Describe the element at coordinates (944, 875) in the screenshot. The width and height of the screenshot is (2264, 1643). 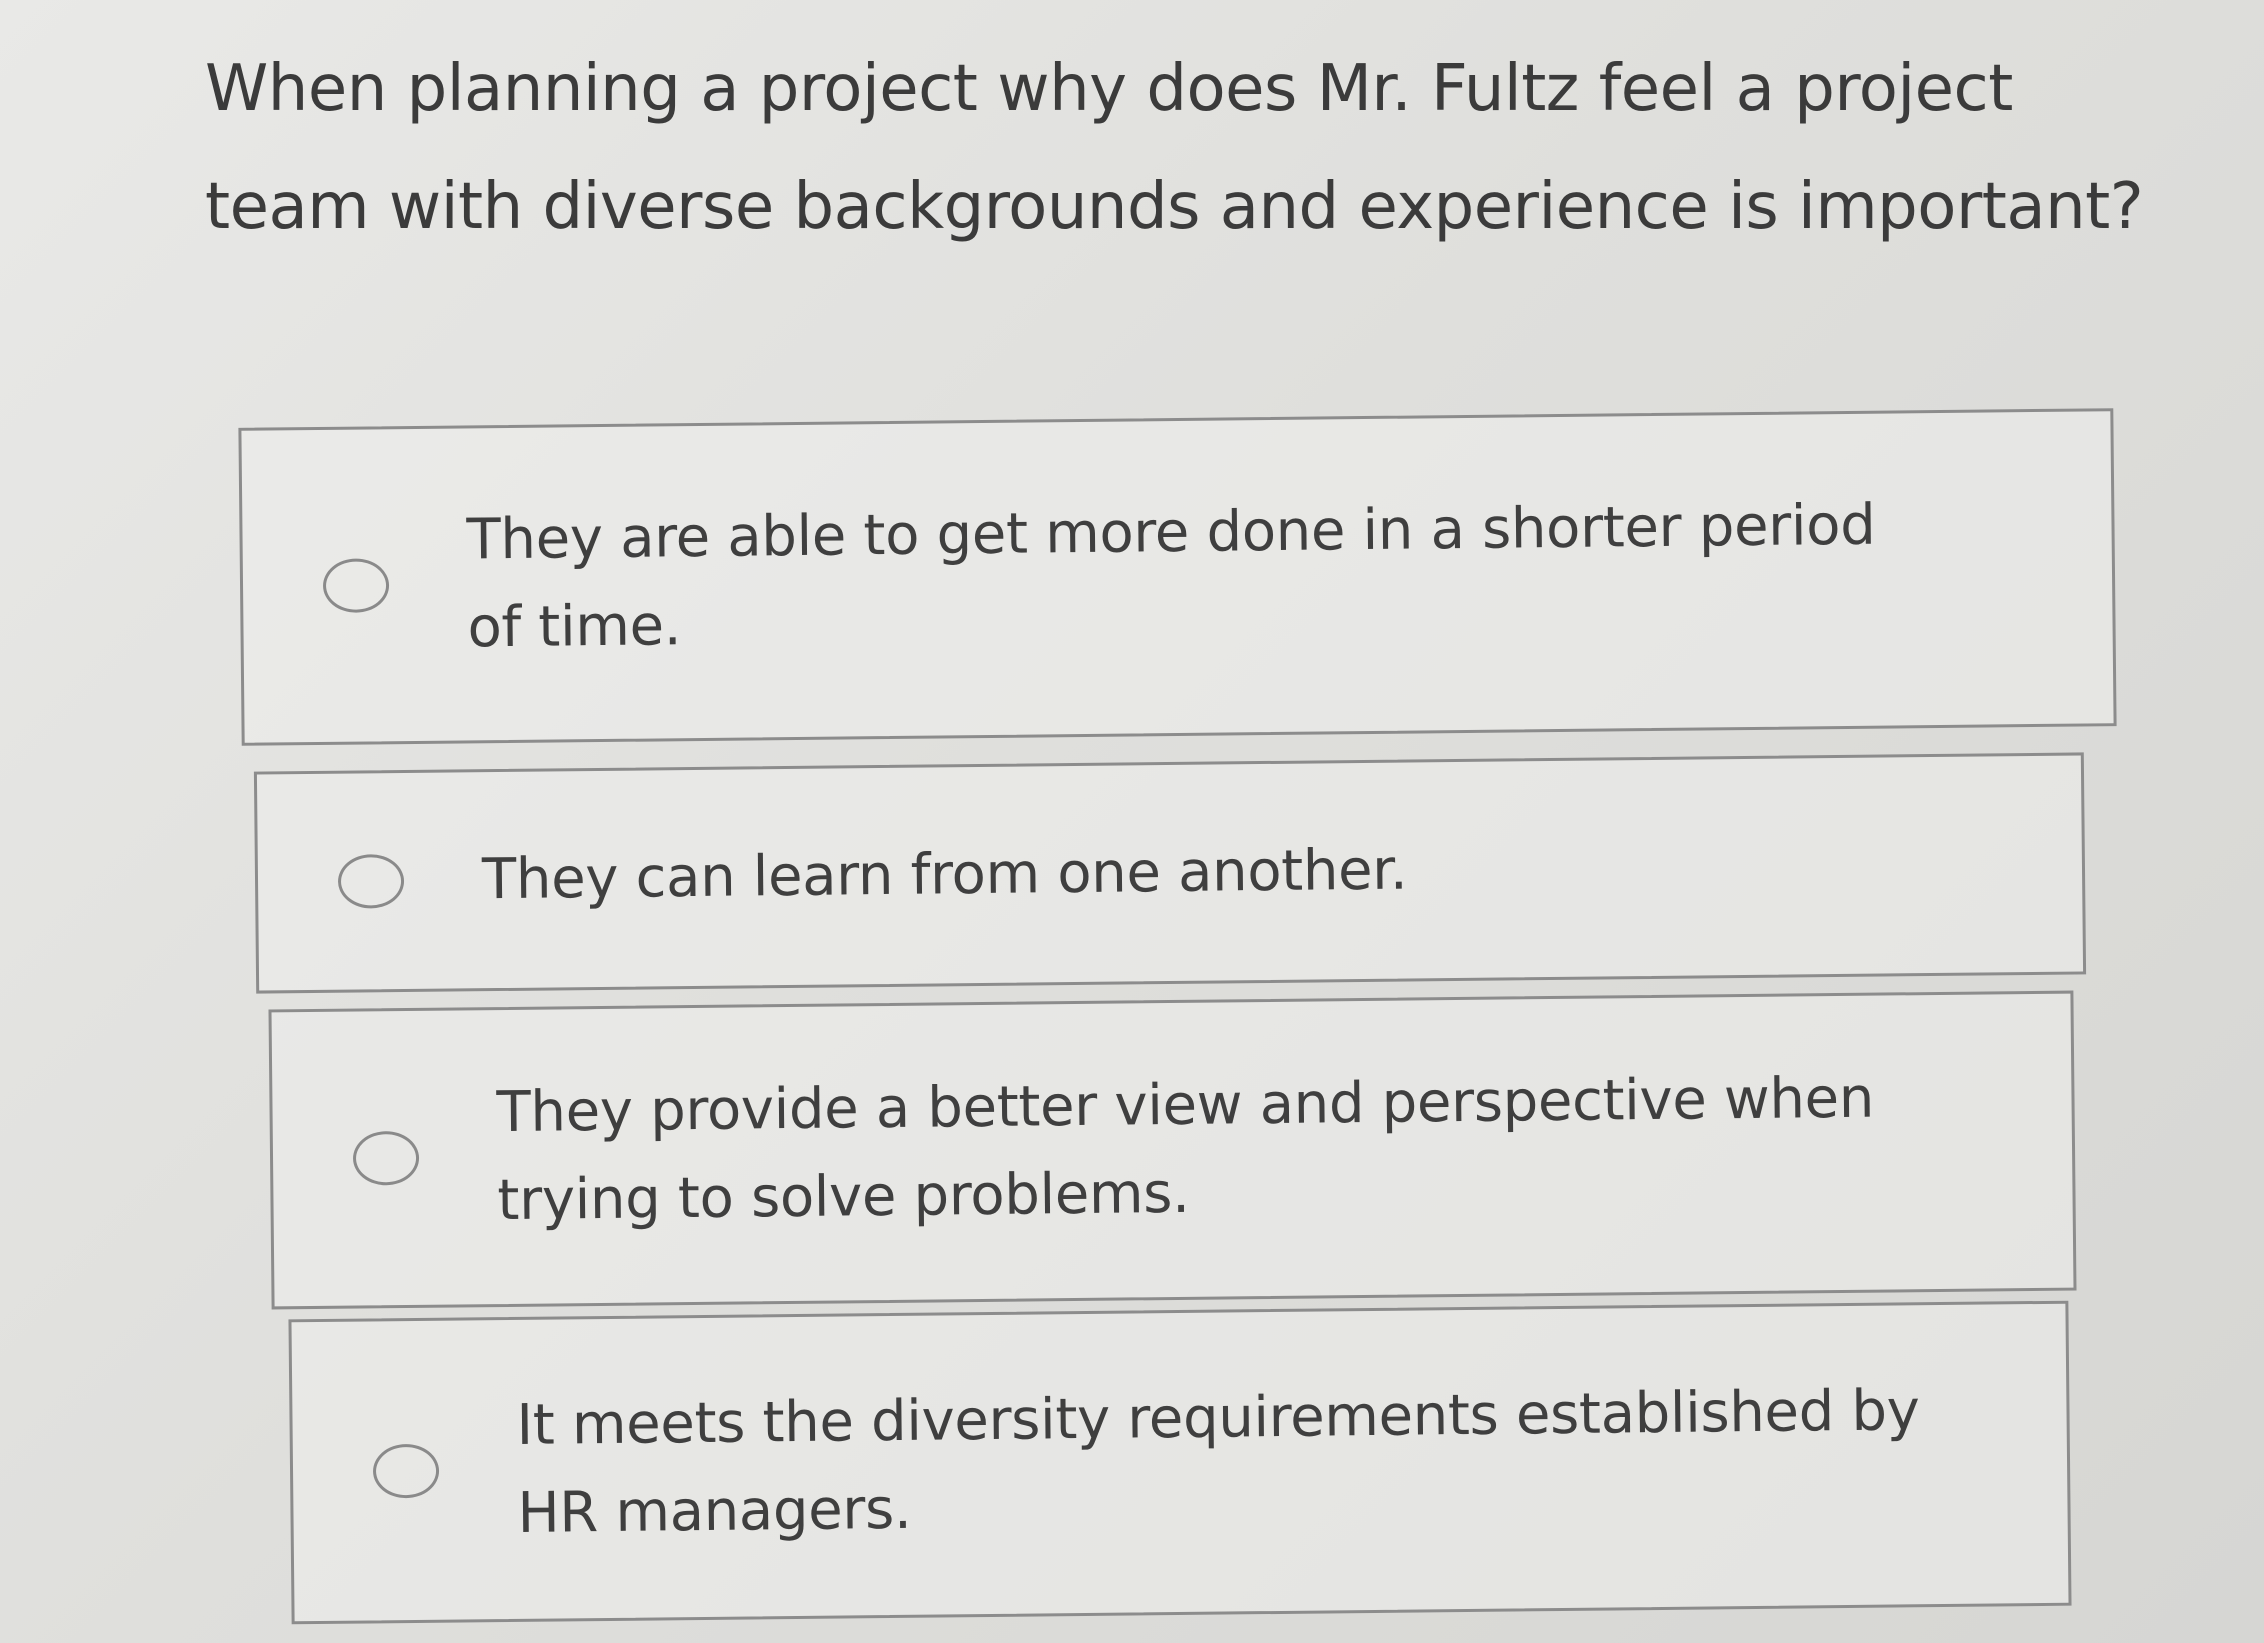
I see `answer-option-label: They can learn from one another.` at that location.